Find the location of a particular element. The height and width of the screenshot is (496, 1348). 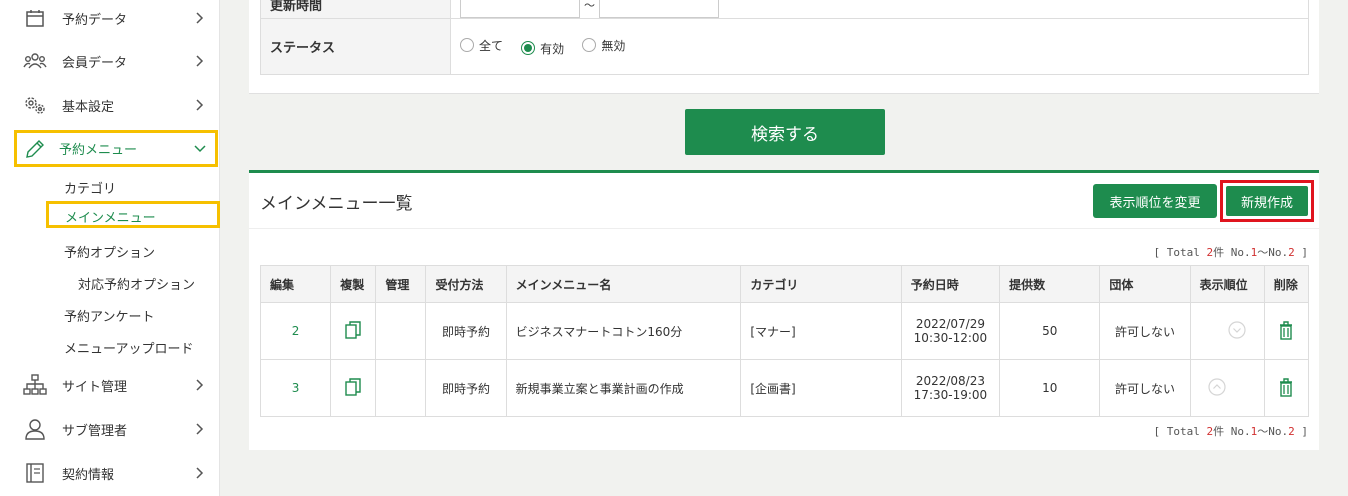

sidebar-item-basic-settings: 基本設定 is located at coordinates (116, 105).